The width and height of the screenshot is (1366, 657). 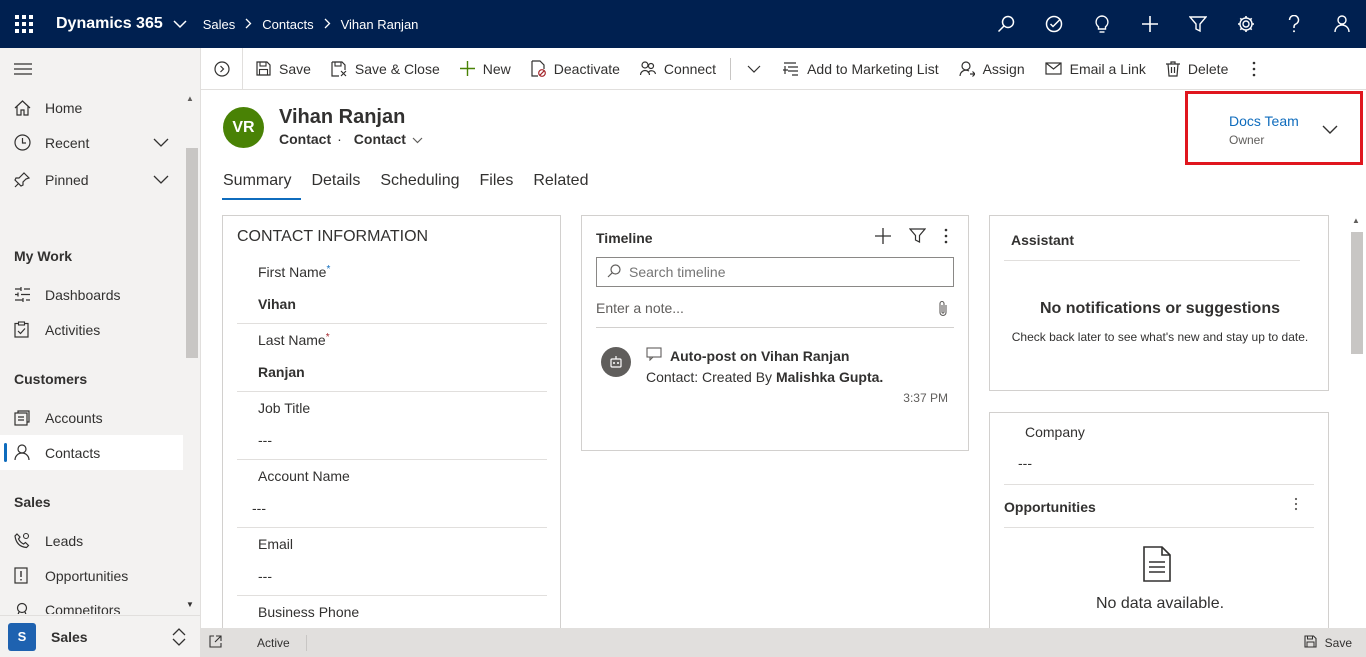 I want to click on top-icons, so click(x=1174, y=24).